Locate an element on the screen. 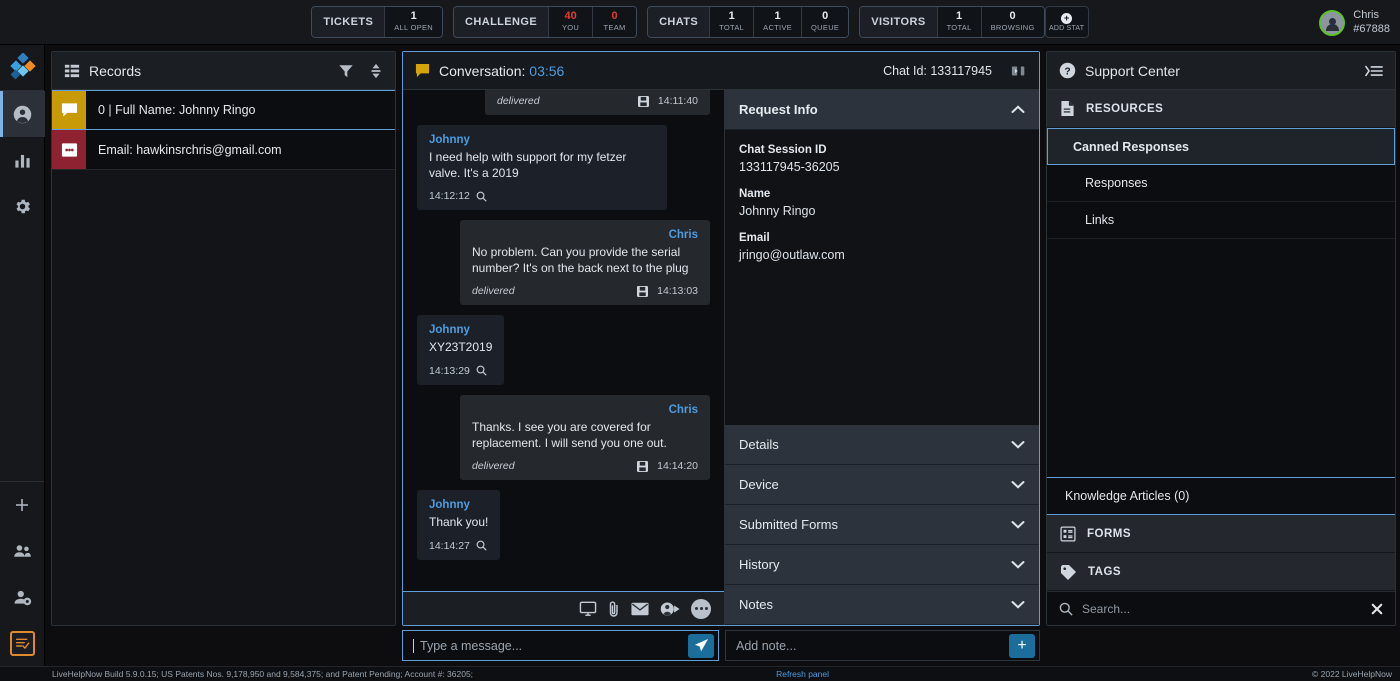 The height and width of the screenshot is (681, 1400). user-profile: Chris #67888 is located at coordinates (1354, 22).